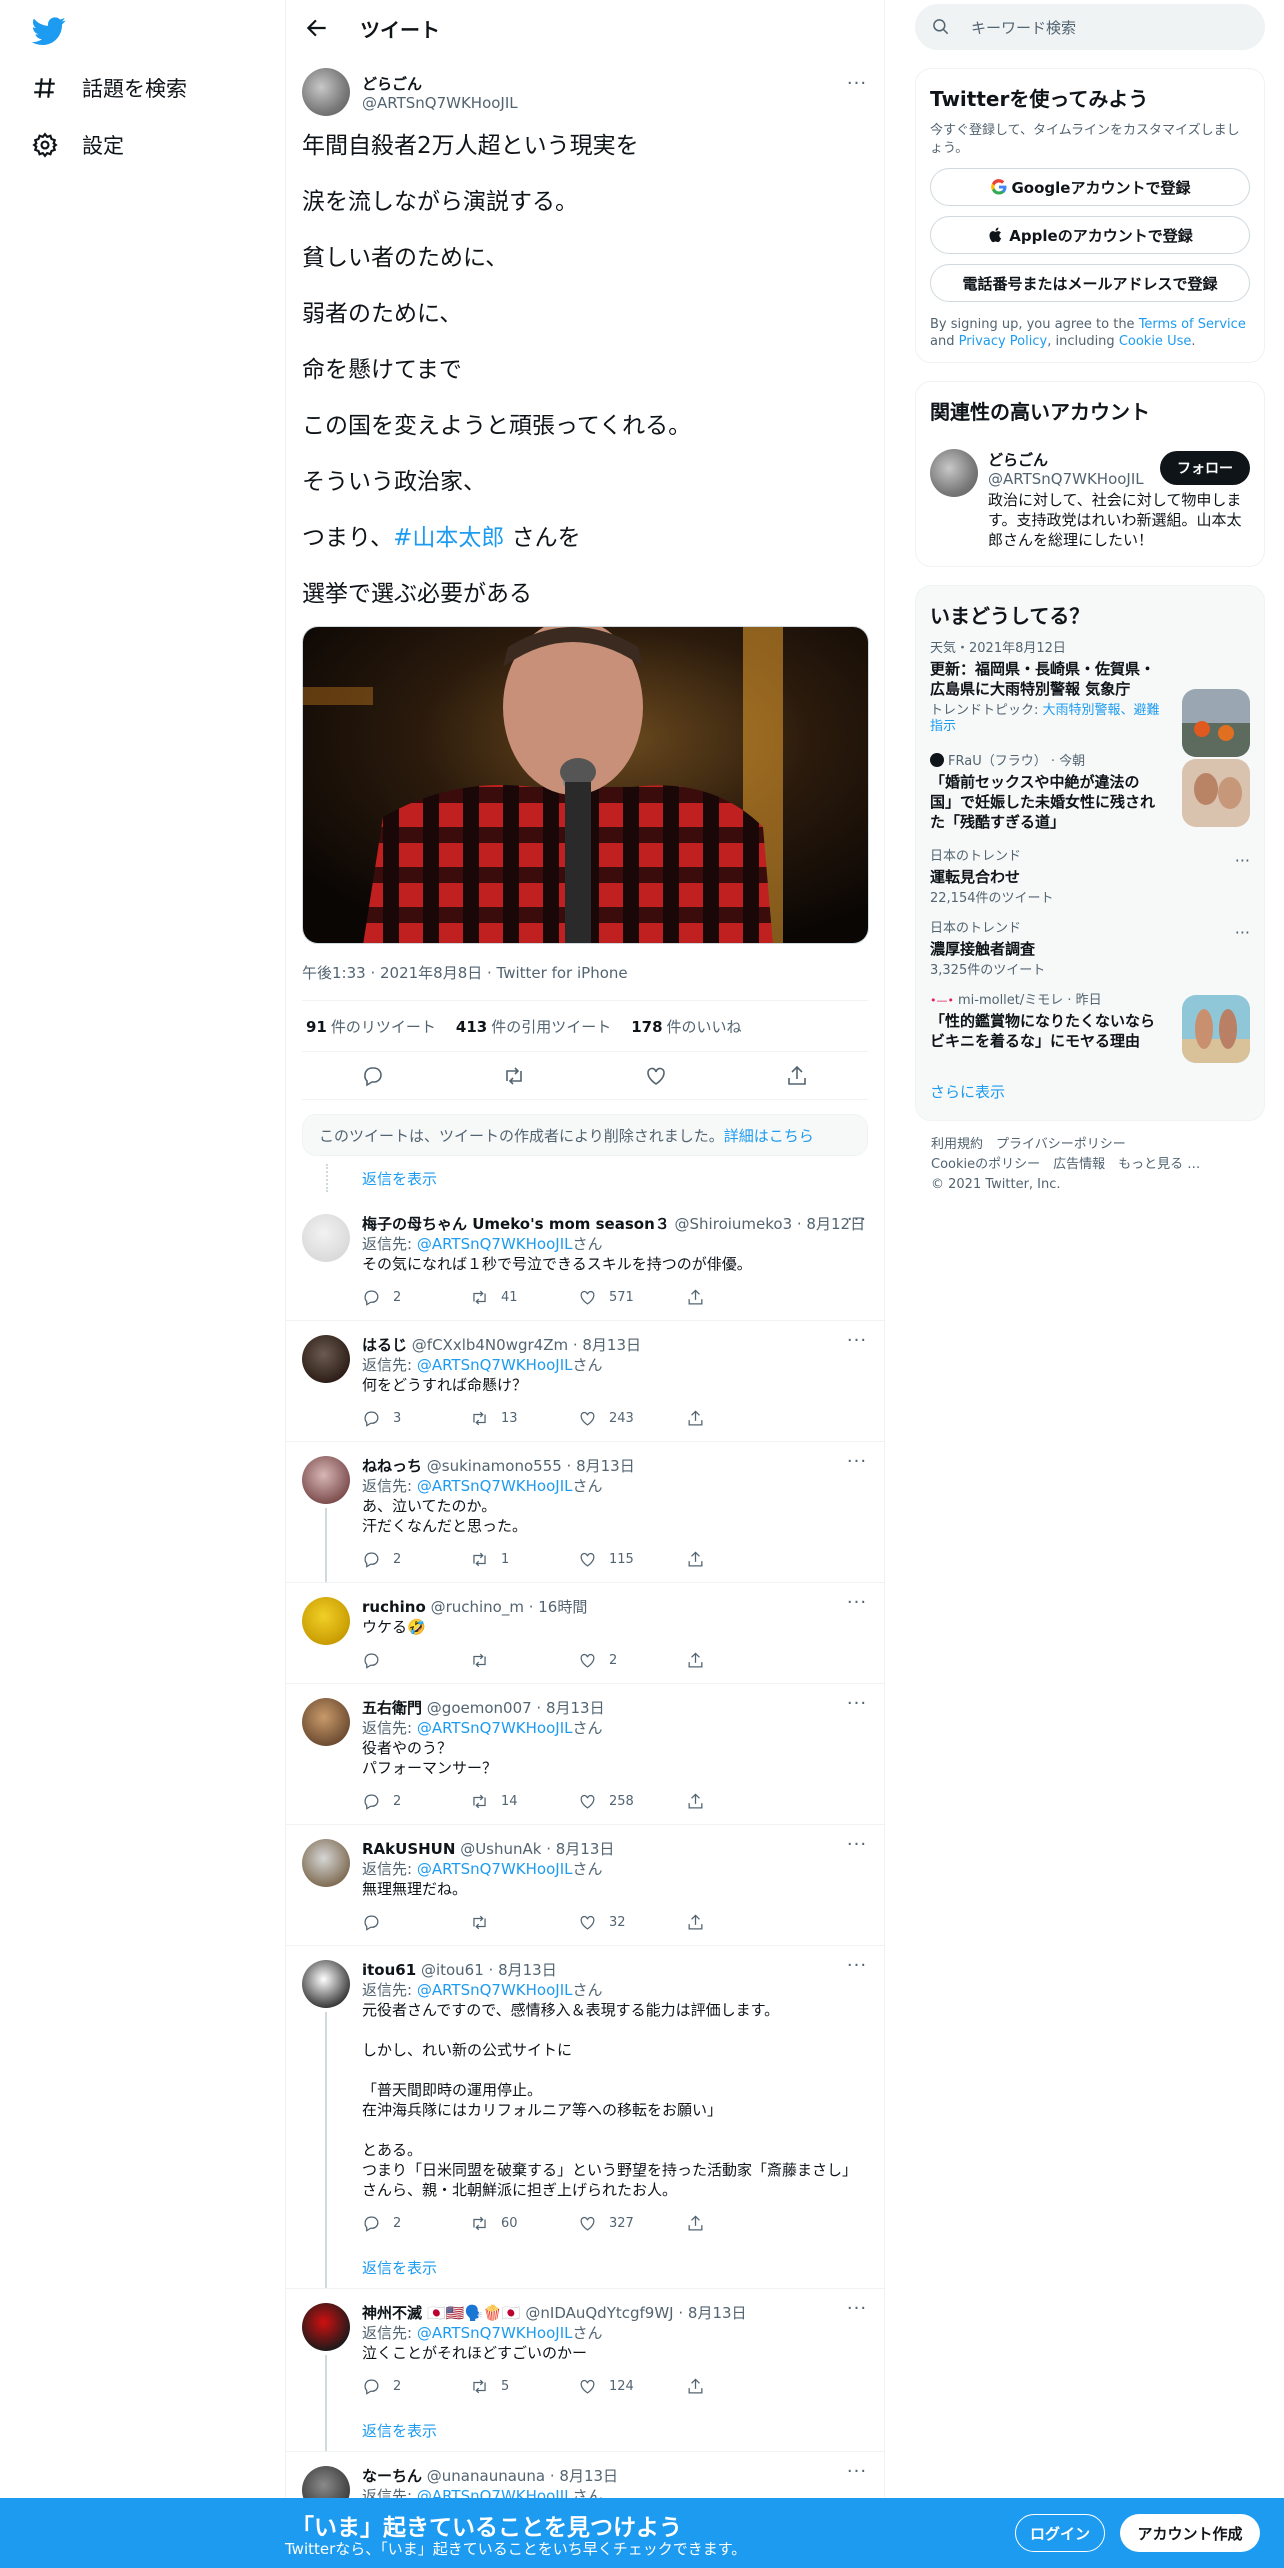  I want to click on author-username: @ARTSnQ7WKHooJIL, so click(440, 103).